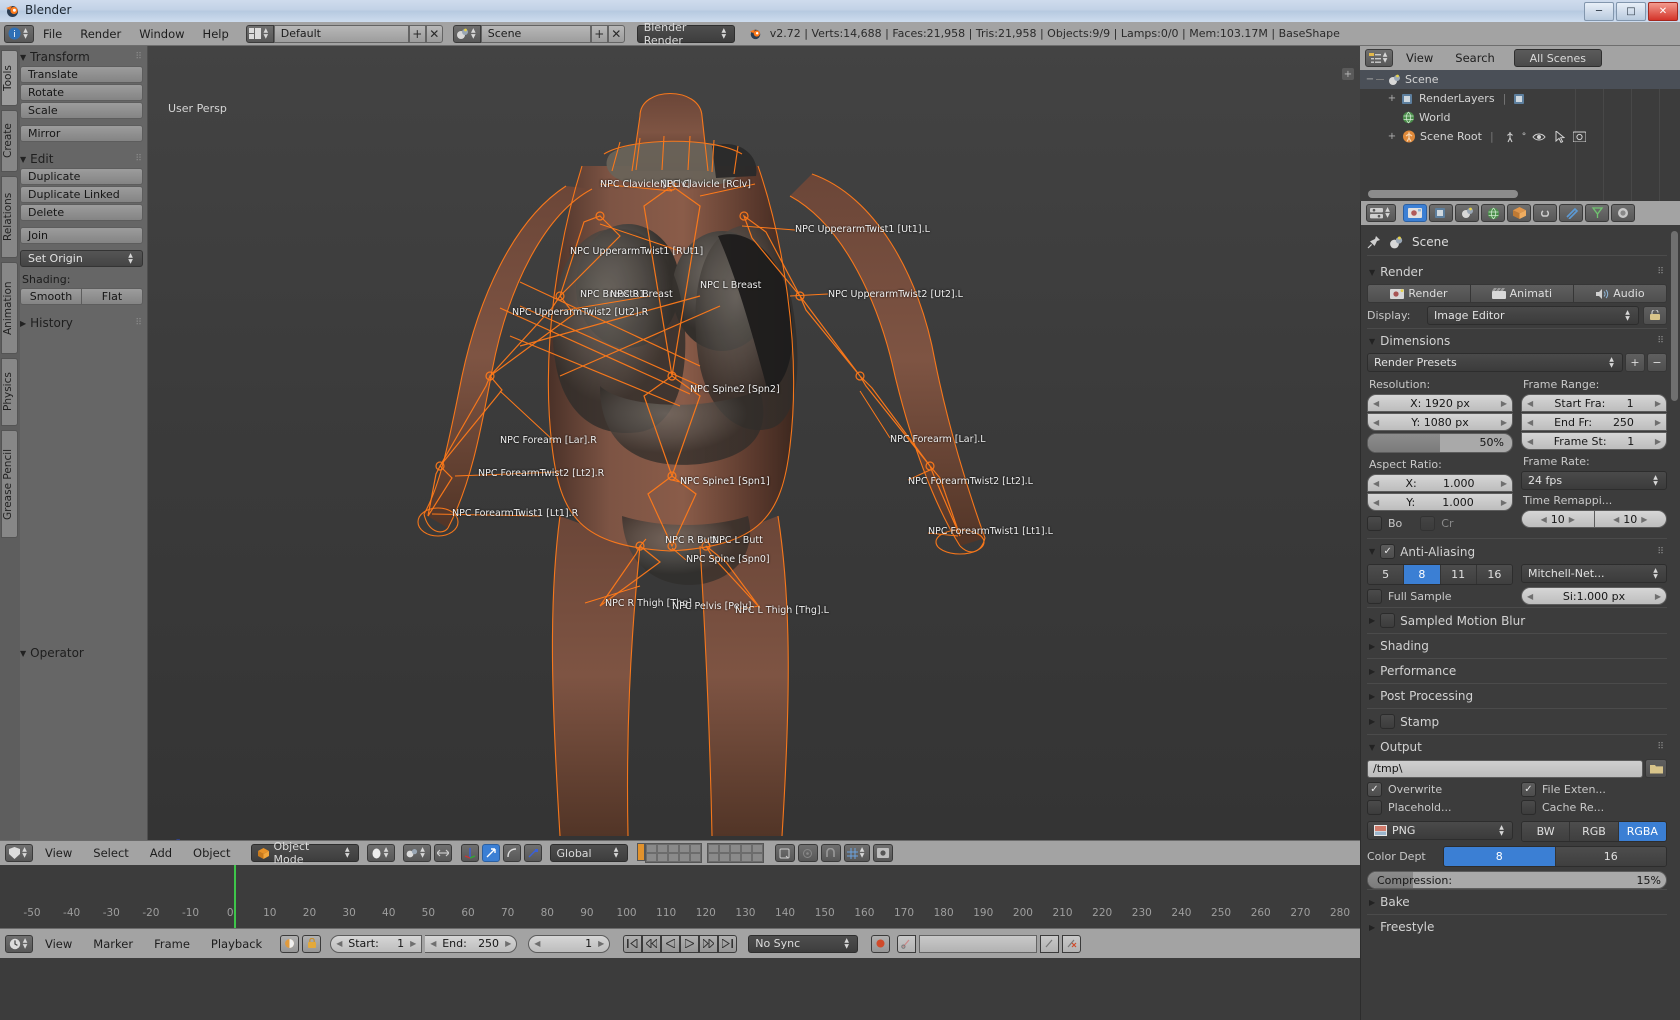  I want to click on pin-icon, so click(1374, 242).